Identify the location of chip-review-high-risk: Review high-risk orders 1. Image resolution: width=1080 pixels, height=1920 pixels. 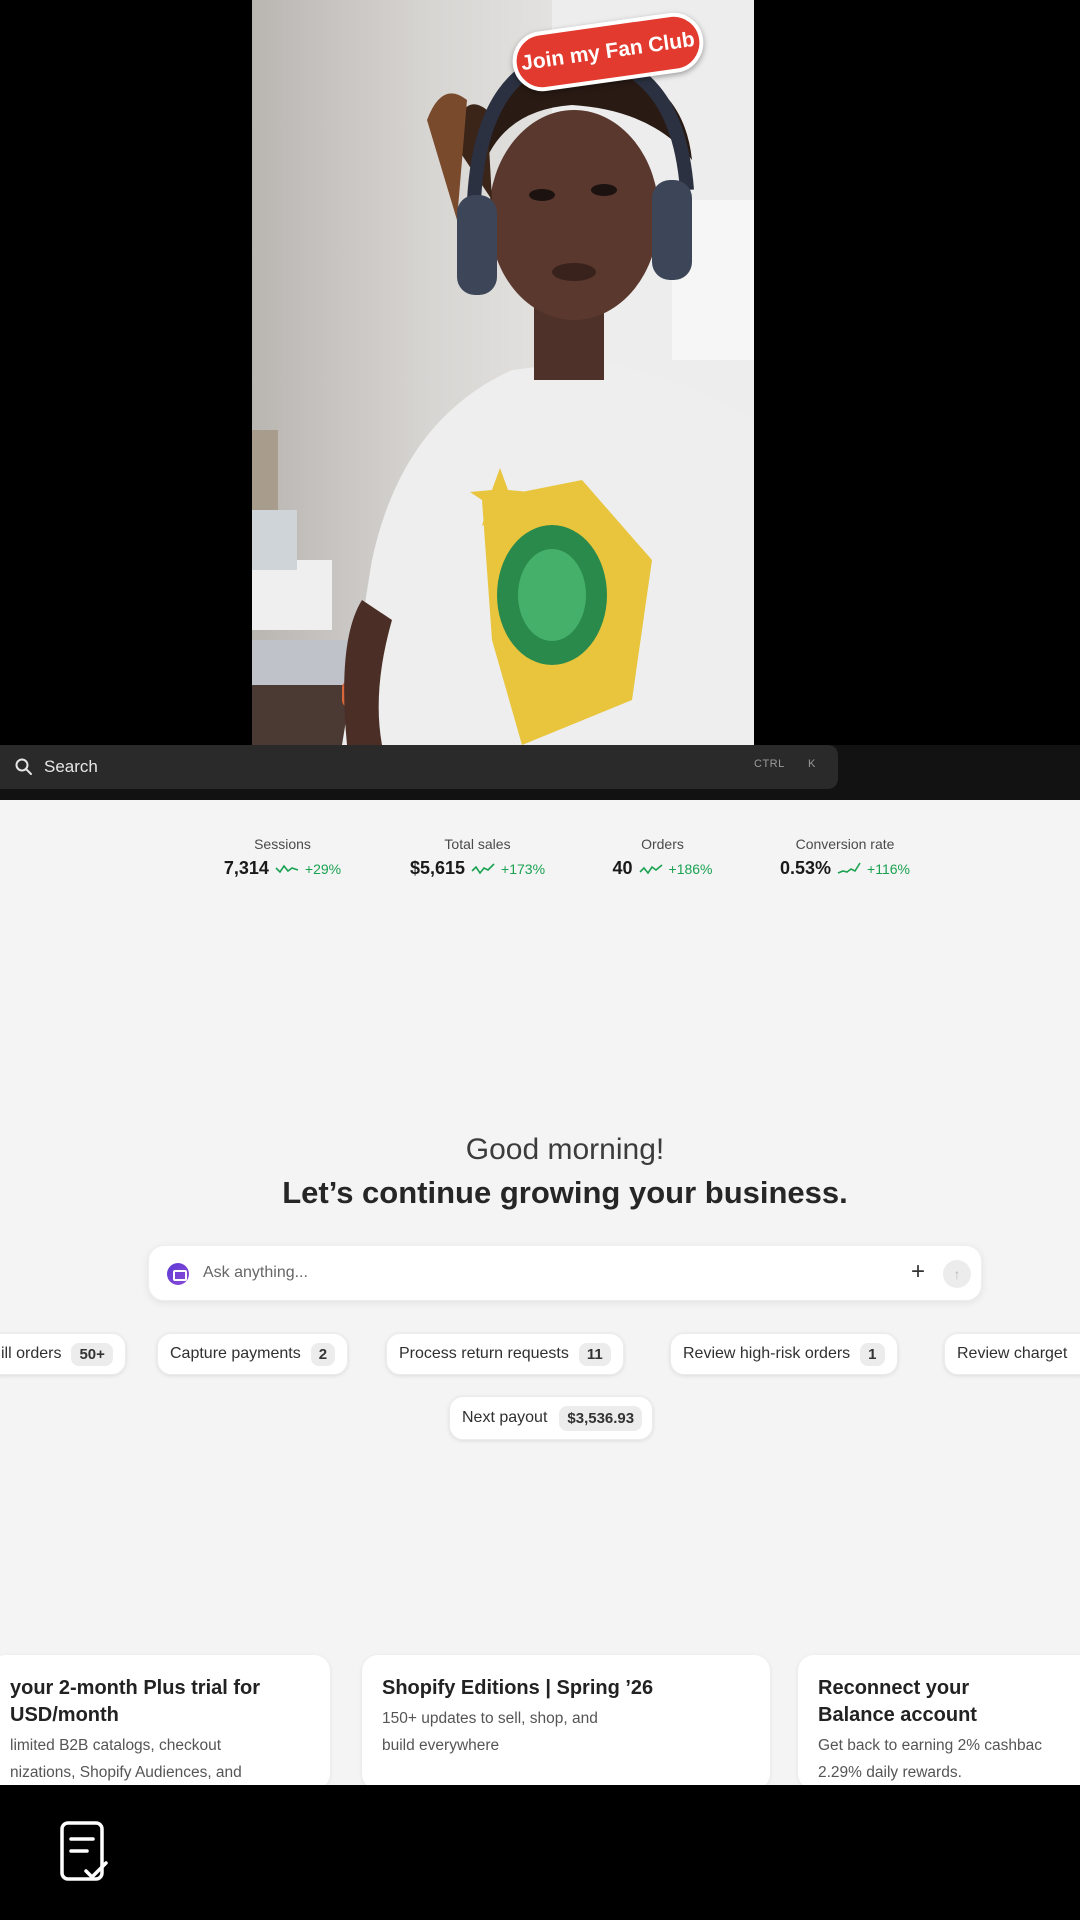
(784, 1354).